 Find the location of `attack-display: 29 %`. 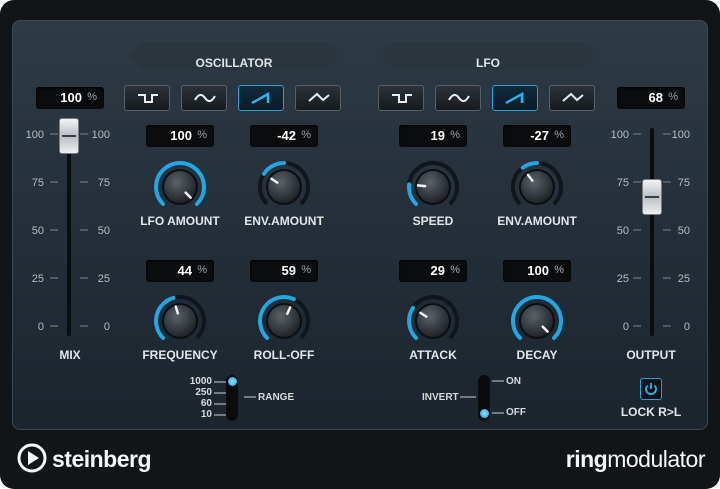

attack-display: 29 % is located at coordinates (433, 271).